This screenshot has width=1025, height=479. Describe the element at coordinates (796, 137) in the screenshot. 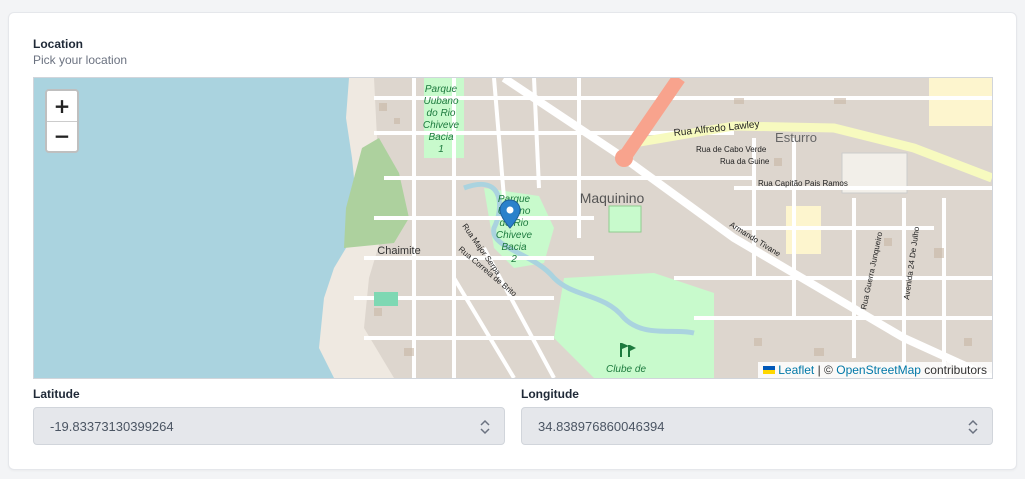

I see `esturro-label: Esturro` at that location.